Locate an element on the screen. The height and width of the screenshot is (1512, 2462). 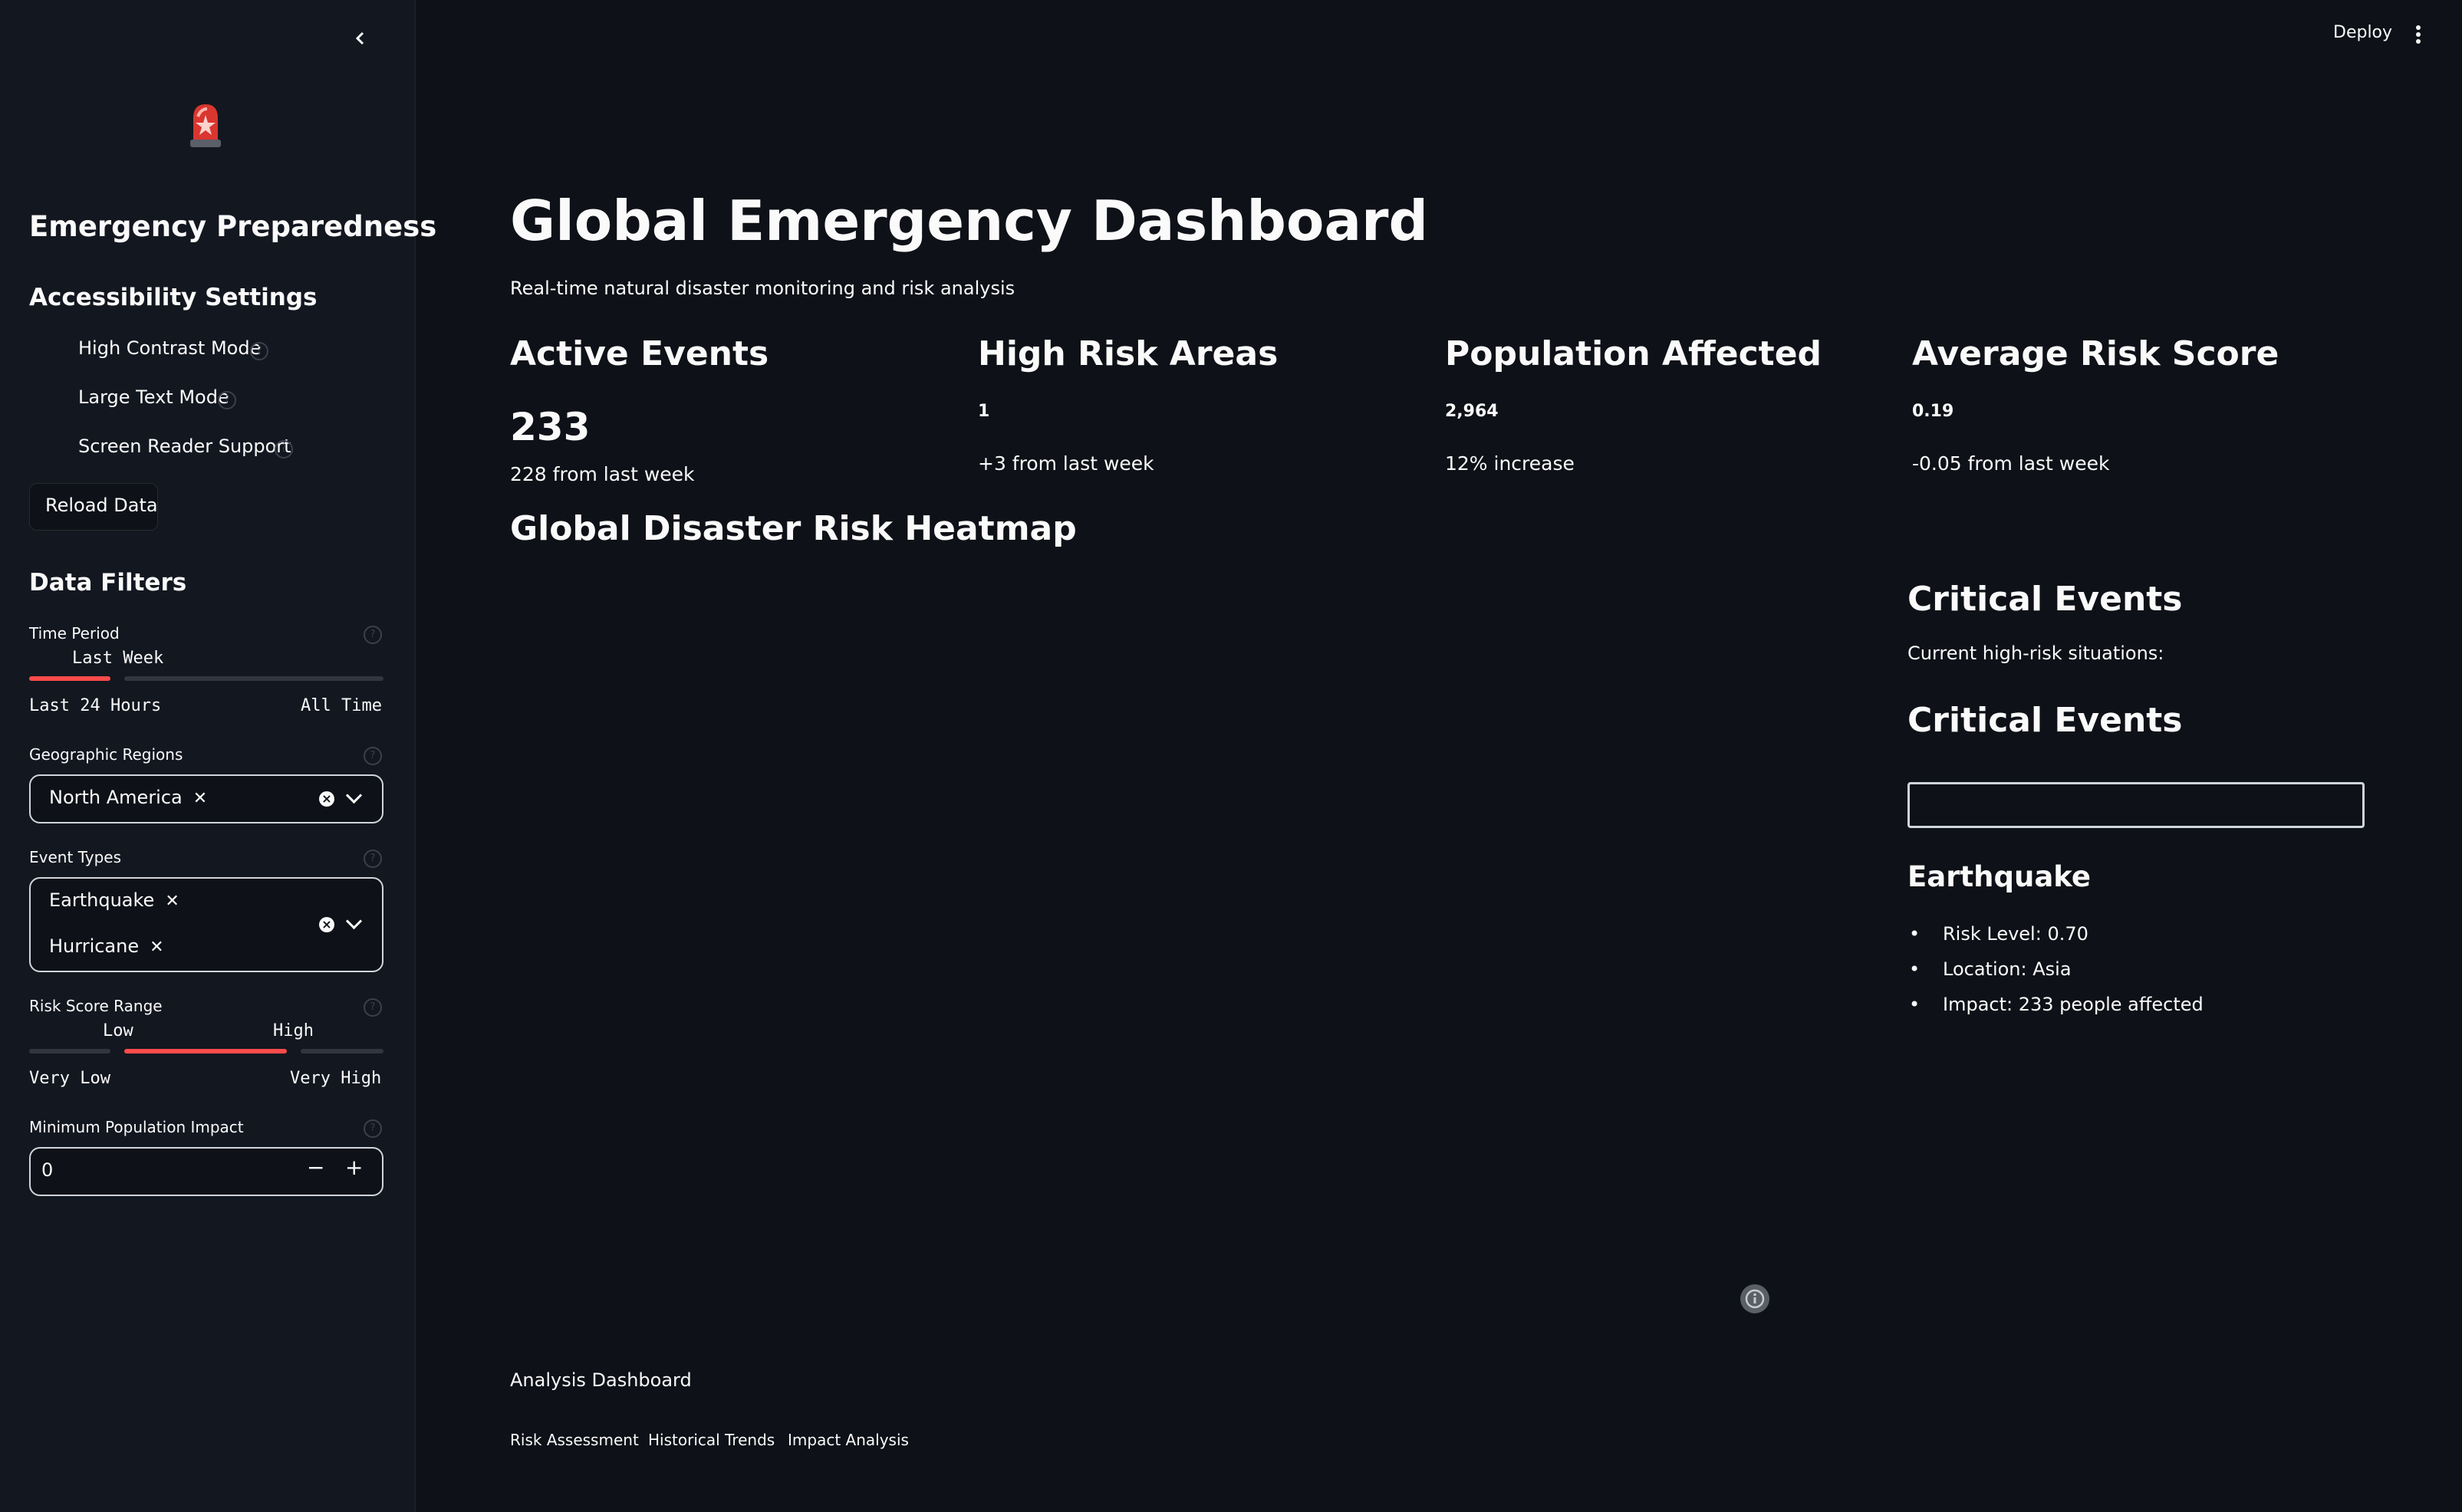
reload-data-button: Reload Data is located at coordinates (93, 507).